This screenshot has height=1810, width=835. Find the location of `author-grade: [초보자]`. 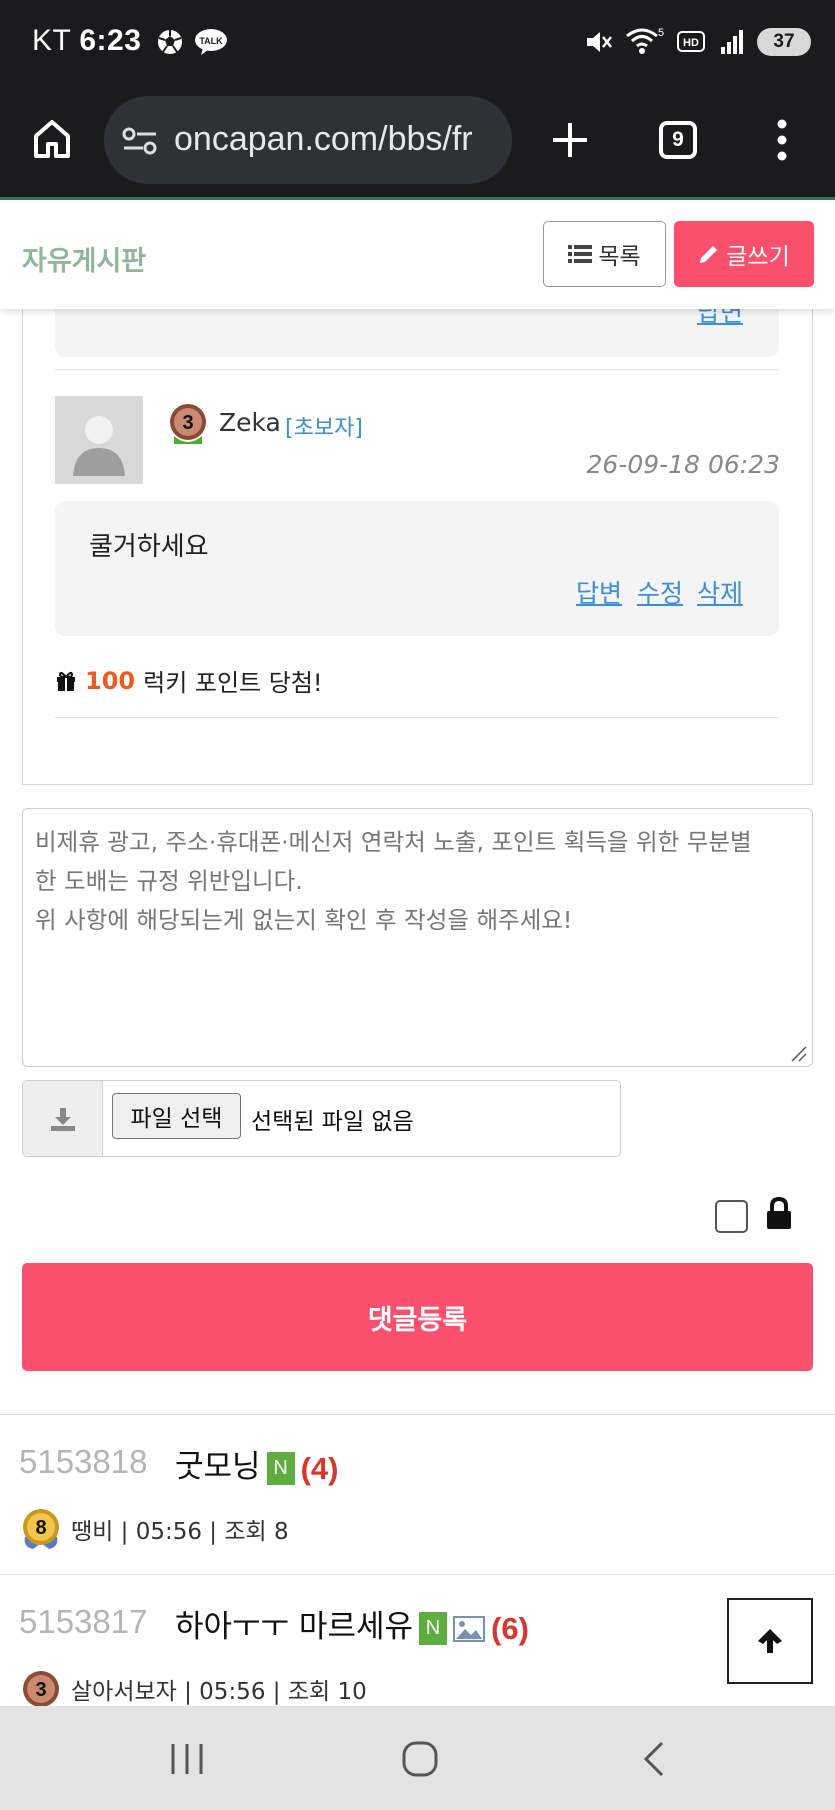

author-grade: [초보자] is located at coordinates (324, 428).